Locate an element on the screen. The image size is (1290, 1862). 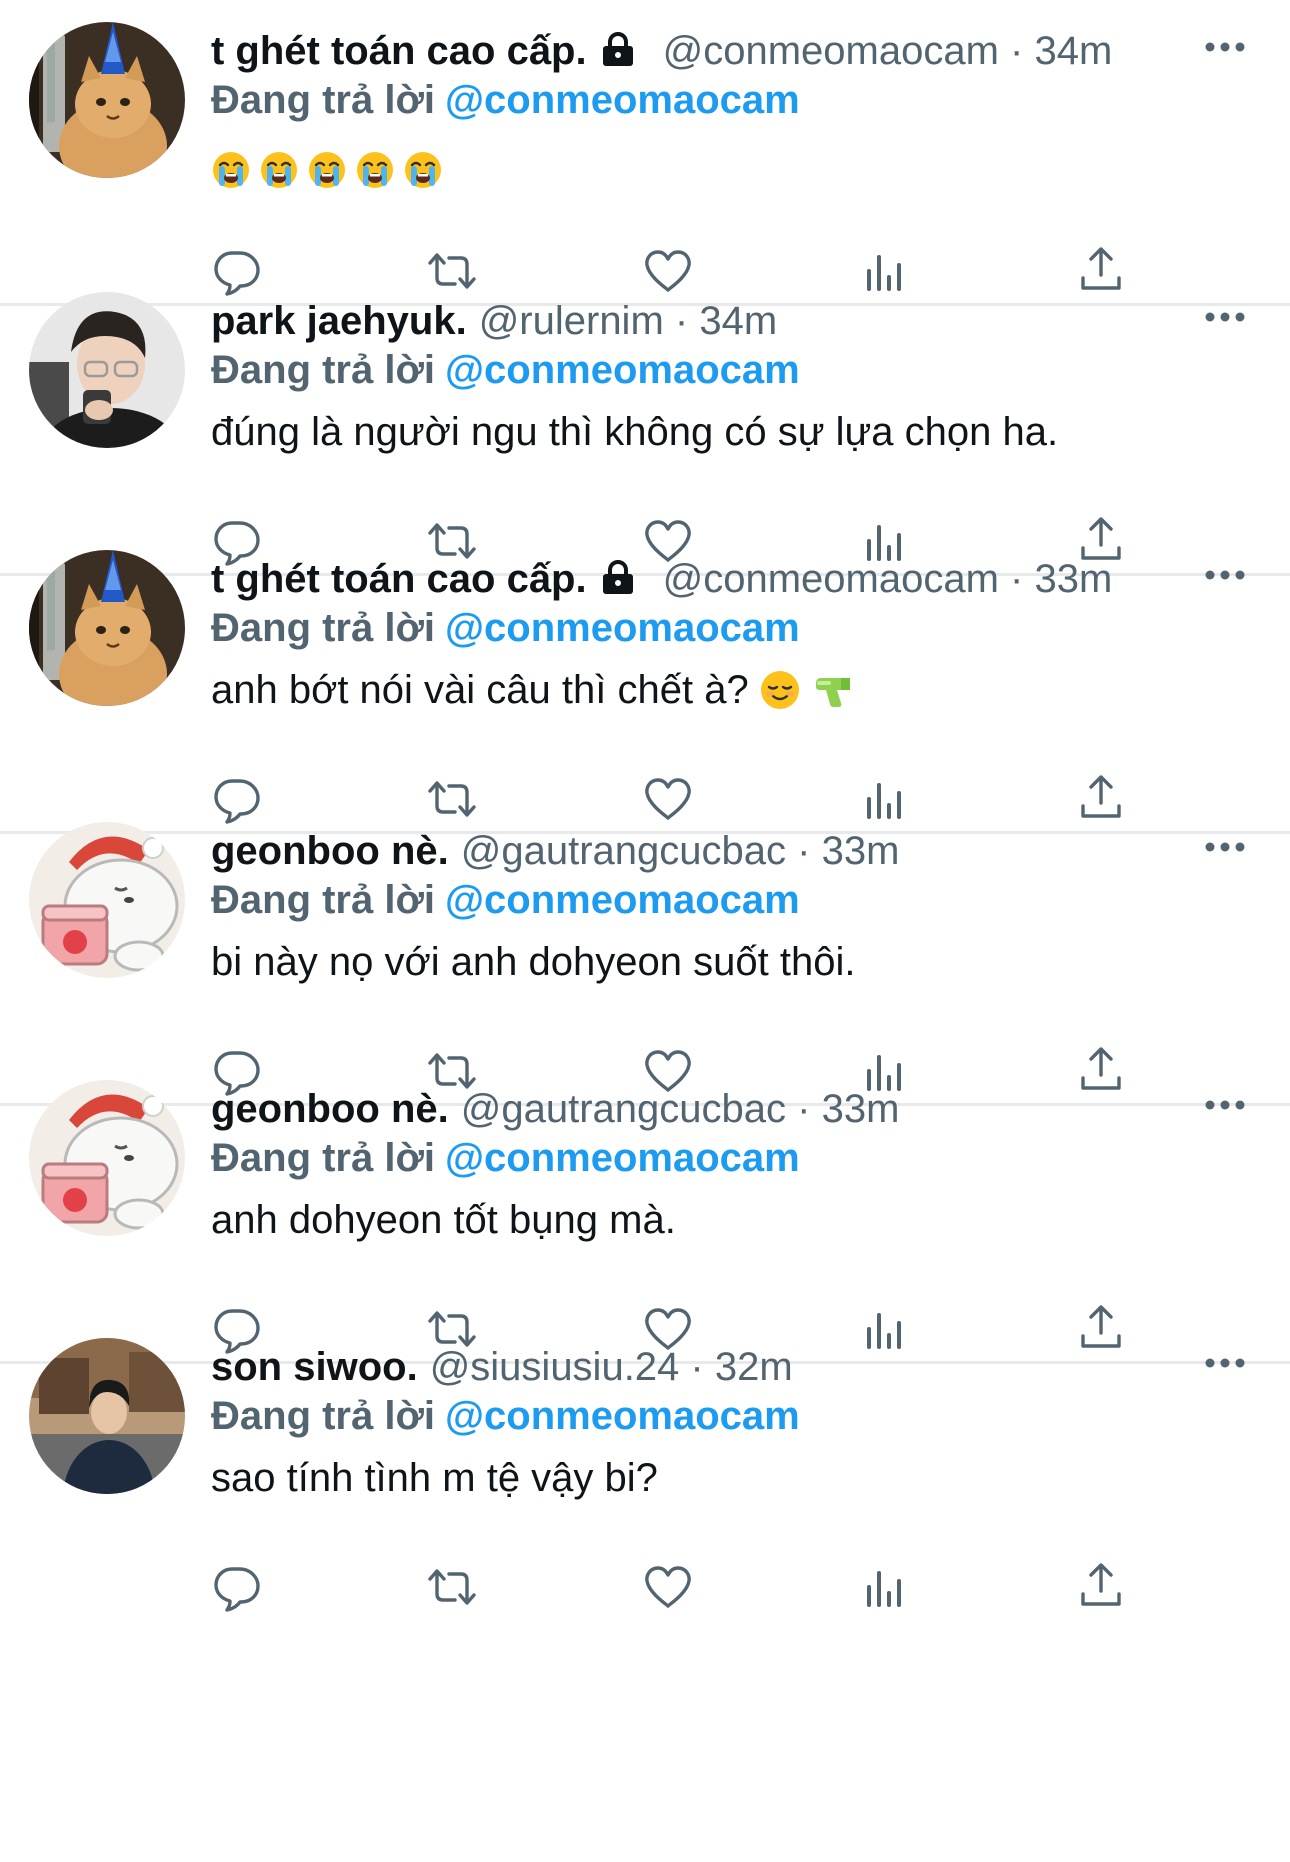
tweet-text: anh dohyeon tốt bụng mà. is located at coordinates (443, 1220).